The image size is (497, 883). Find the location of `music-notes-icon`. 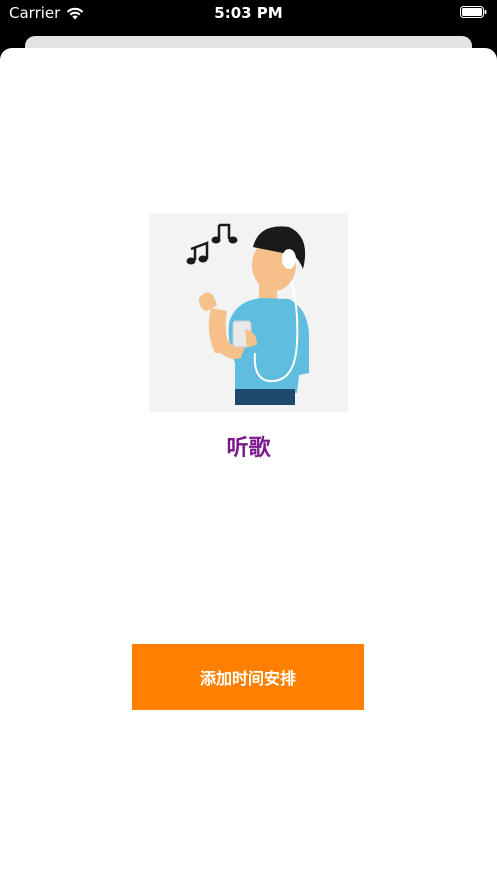

music-notes-icon is located at coordinates (212, 244).